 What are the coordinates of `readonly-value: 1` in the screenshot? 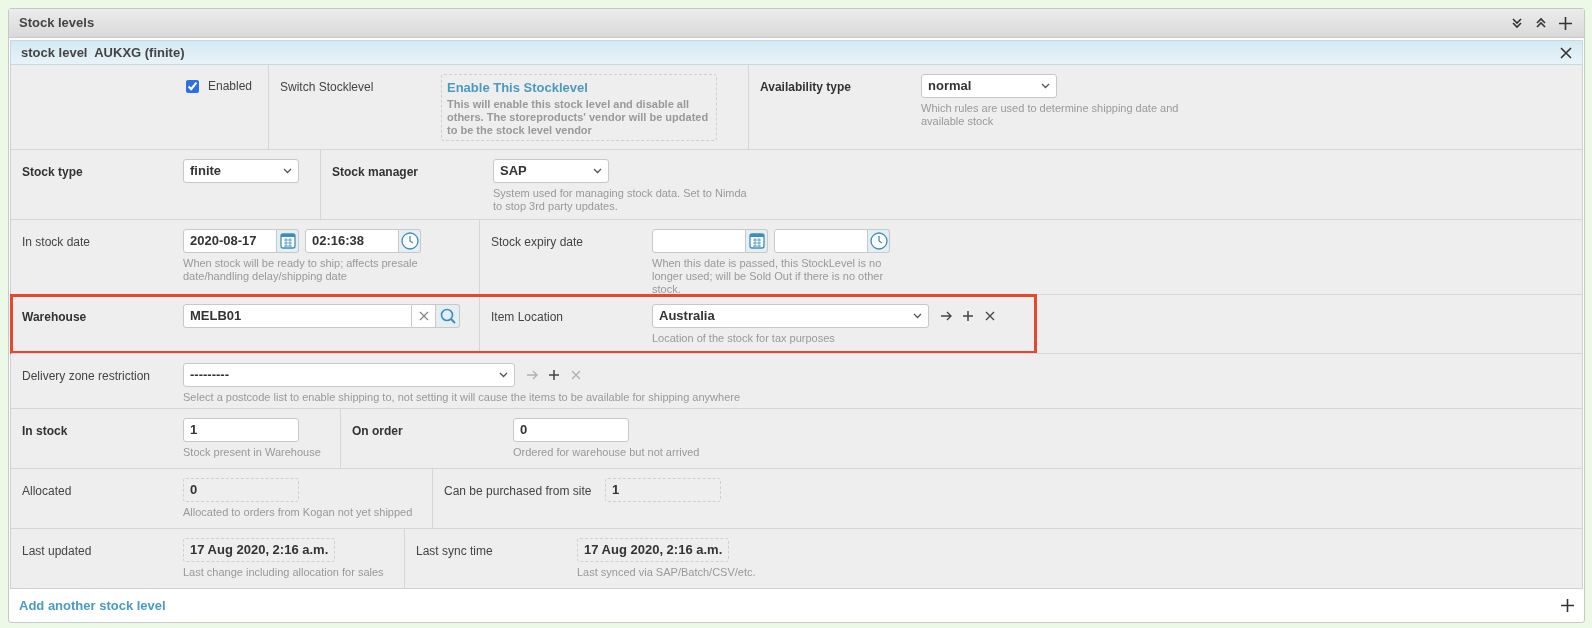 It's located at (663, 490).